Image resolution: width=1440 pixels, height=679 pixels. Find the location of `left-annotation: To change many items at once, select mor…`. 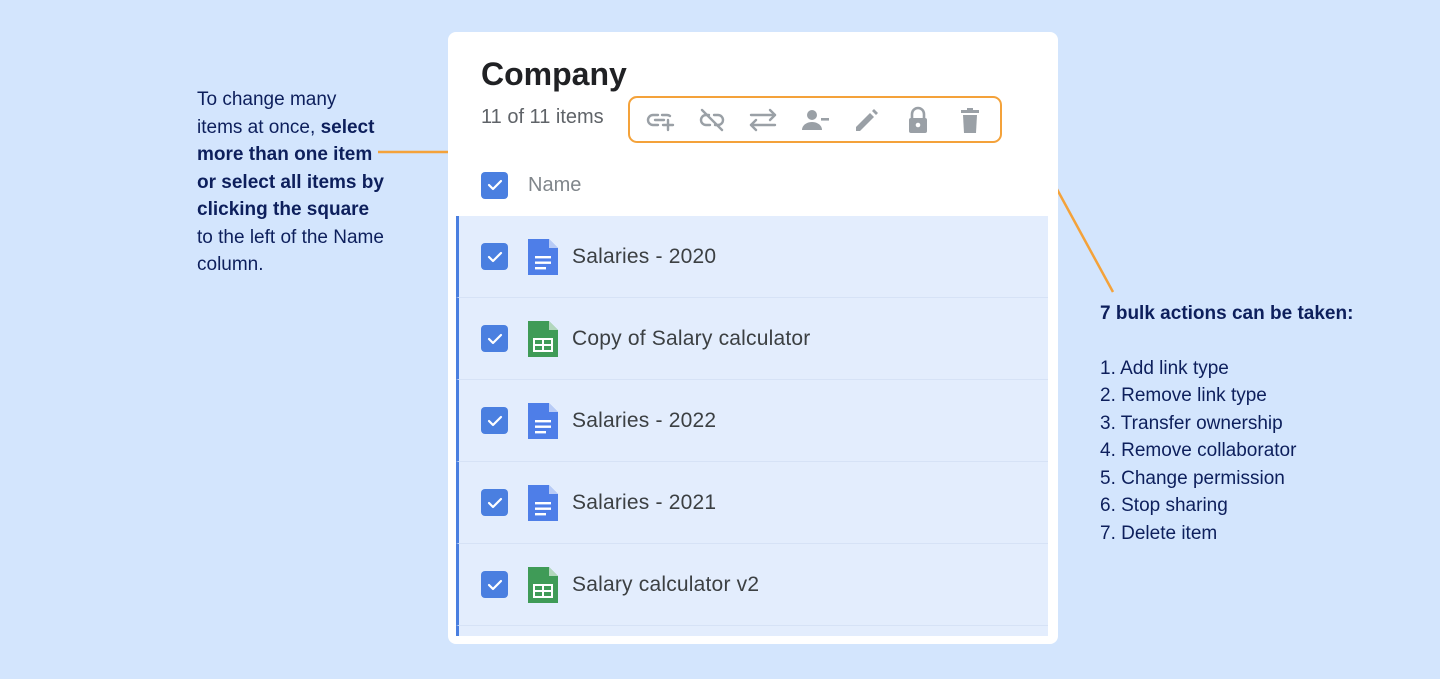

left-annotation: To change many items at once, select mor… is located at coordinates (292, 182).